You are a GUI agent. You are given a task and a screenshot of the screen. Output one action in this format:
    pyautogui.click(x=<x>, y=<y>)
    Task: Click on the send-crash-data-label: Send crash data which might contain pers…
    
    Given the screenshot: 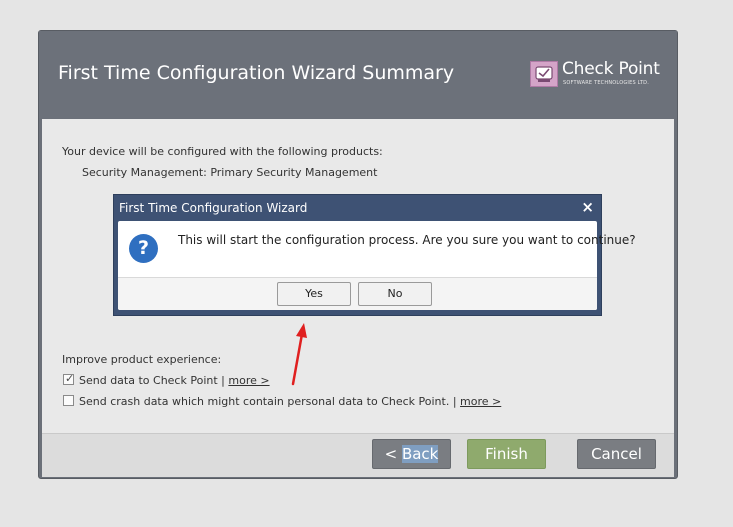 What is the action you would take?
    pyautogui.click(x=268, y=401)
    